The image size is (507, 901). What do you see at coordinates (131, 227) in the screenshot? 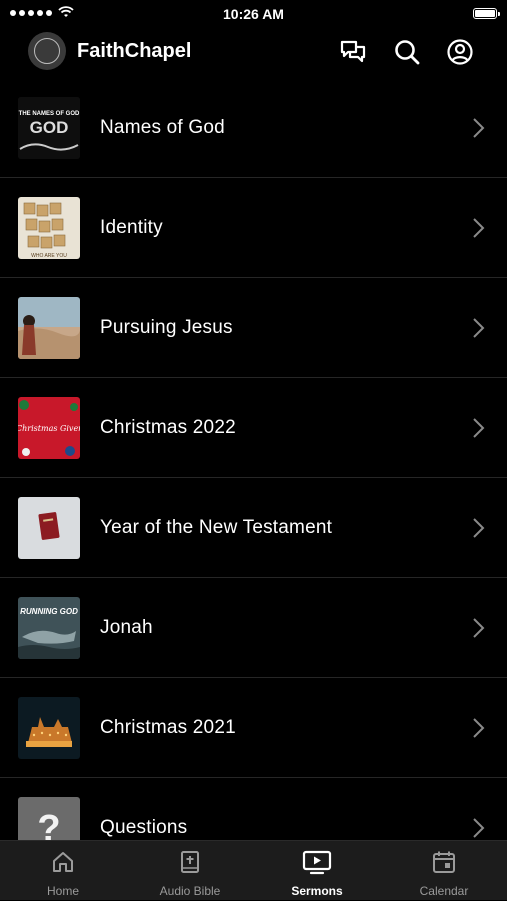
I see `sermon-title: Identity` at bounding box center [131, 227].